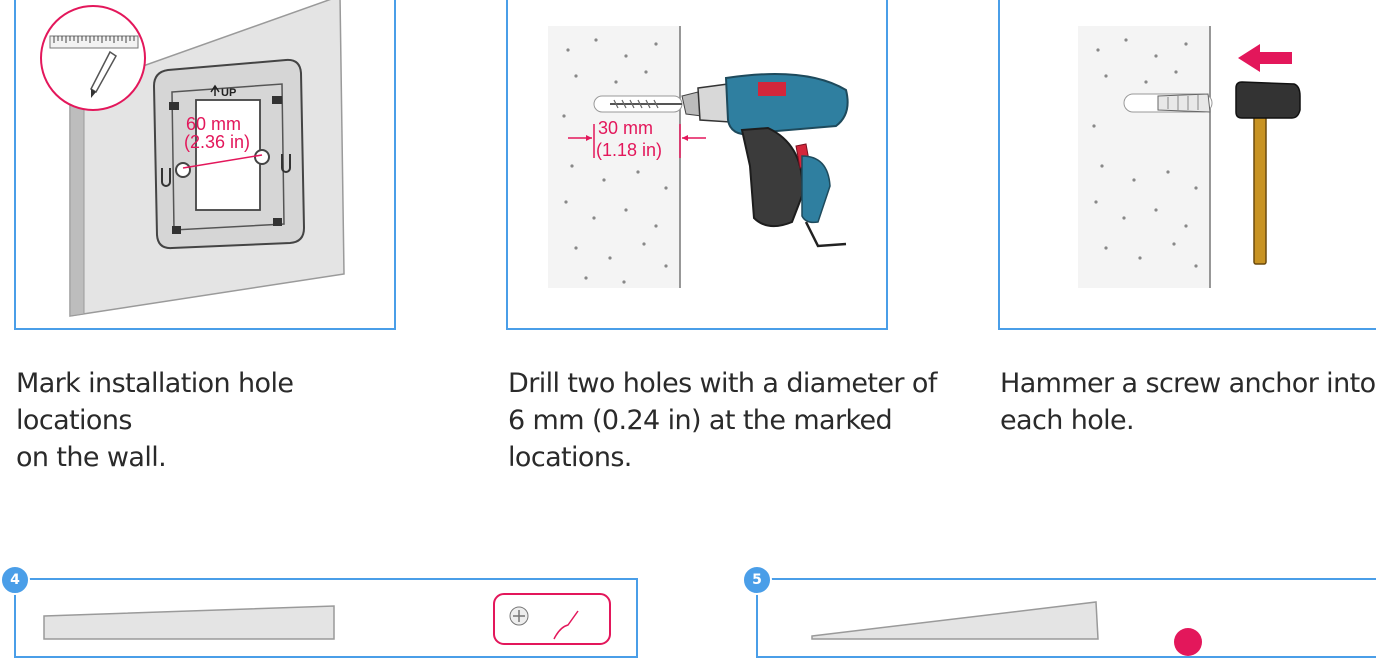  I want to click on step-3-illustration, so click(1189, 157).